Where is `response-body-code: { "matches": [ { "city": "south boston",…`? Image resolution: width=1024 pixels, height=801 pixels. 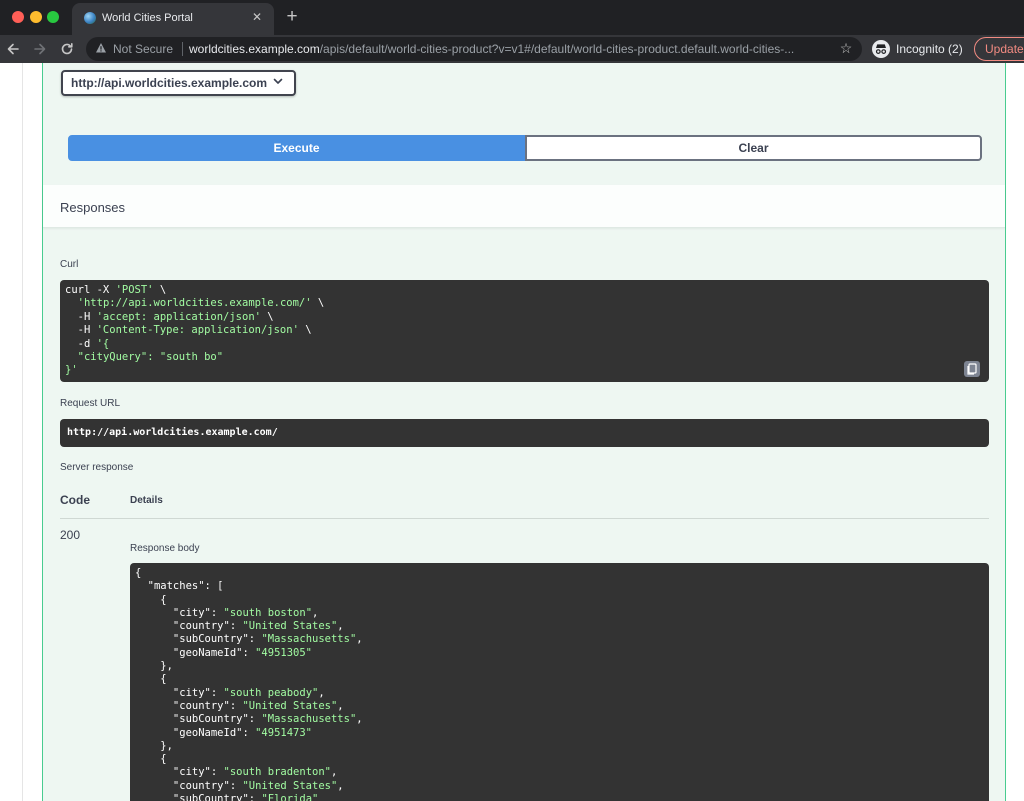 response-body-code: { "matches": [ { "city": "south boston",… is located at coordinates (249, 684).